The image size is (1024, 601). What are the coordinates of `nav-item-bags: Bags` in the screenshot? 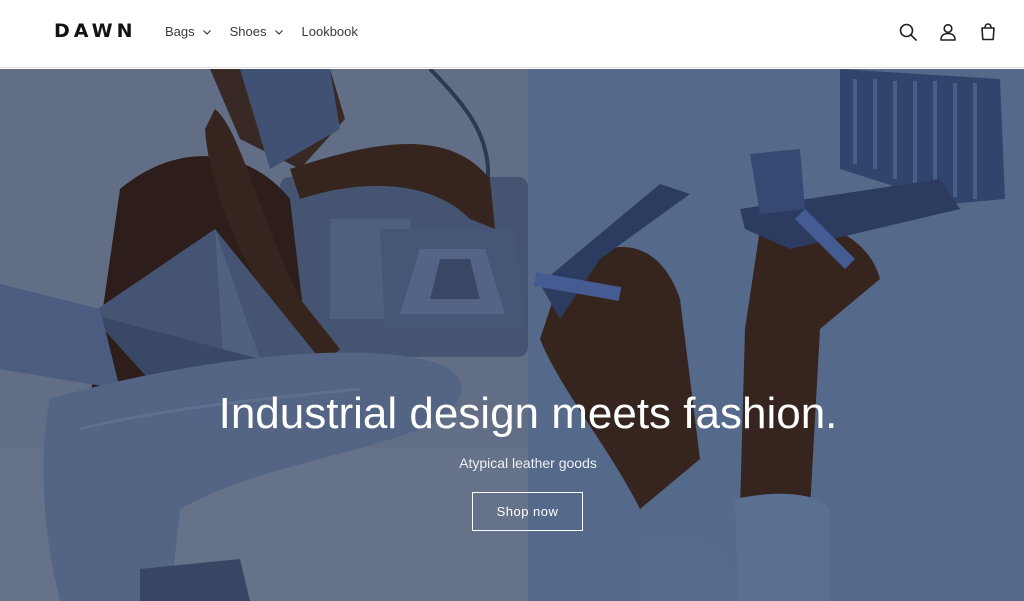 It's located at (188, 31).